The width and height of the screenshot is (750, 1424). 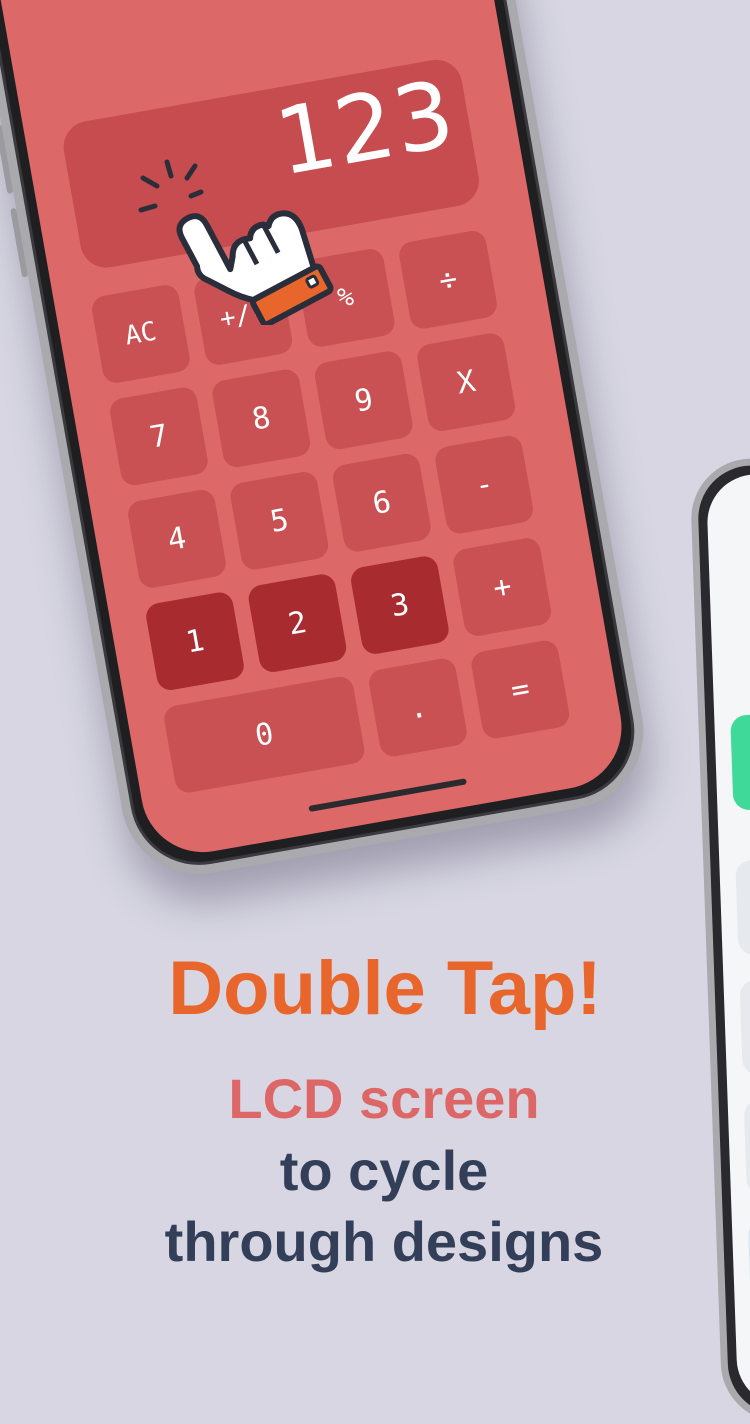 I want to click on decimal-key: ., so click(x=417, y=707).